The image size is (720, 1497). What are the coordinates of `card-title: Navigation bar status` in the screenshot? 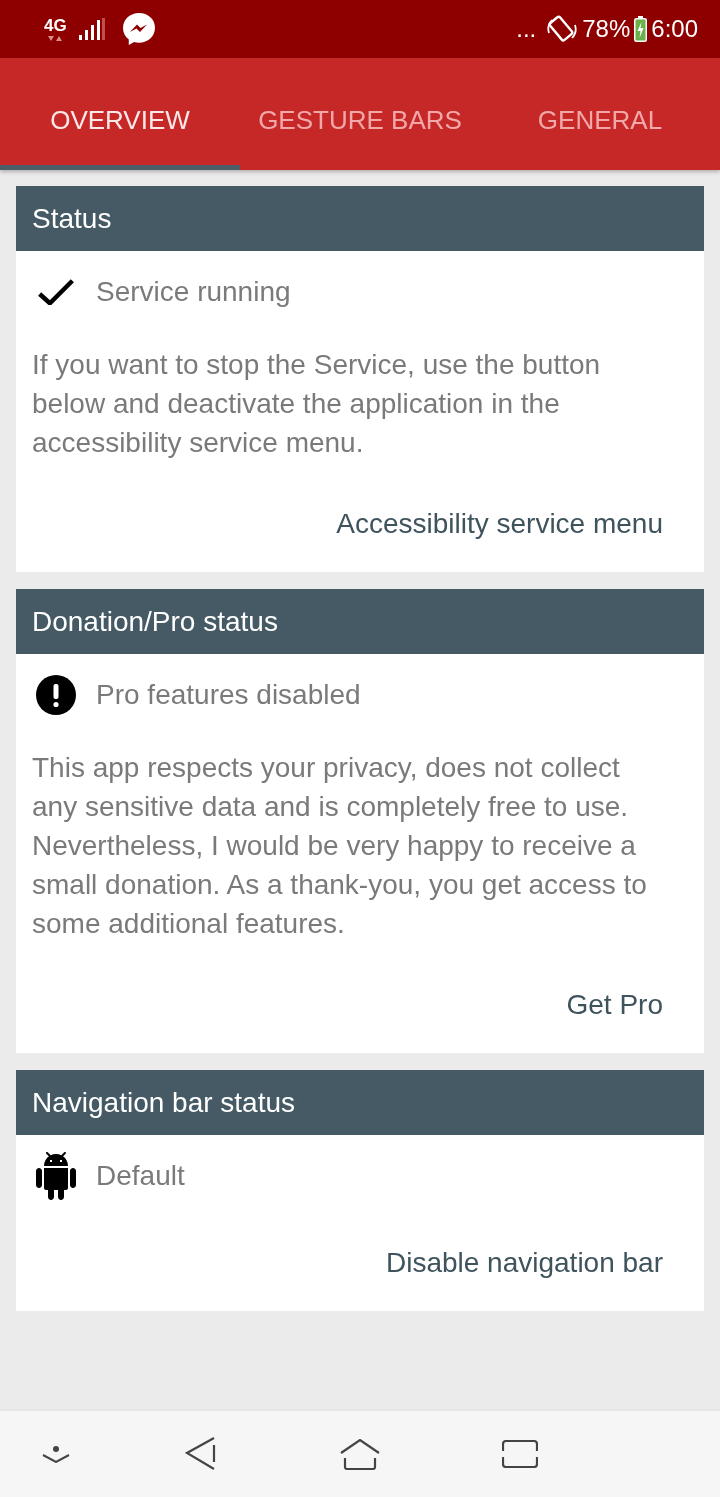 It's located at (164, 1102).